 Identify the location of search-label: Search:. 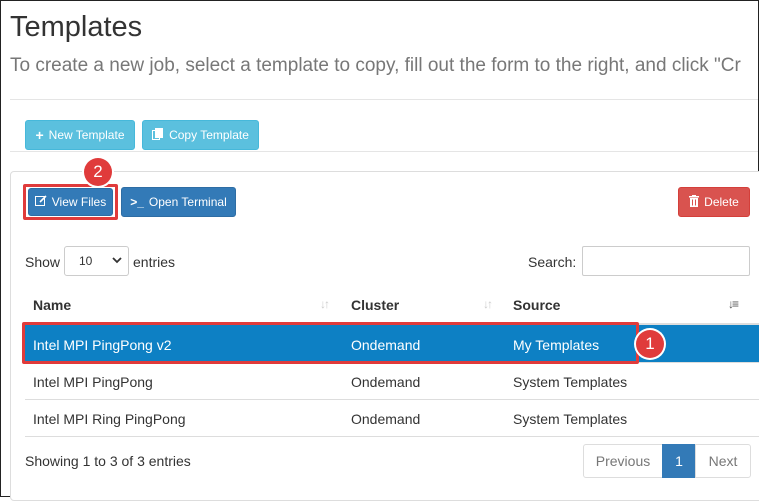
(552, 262).